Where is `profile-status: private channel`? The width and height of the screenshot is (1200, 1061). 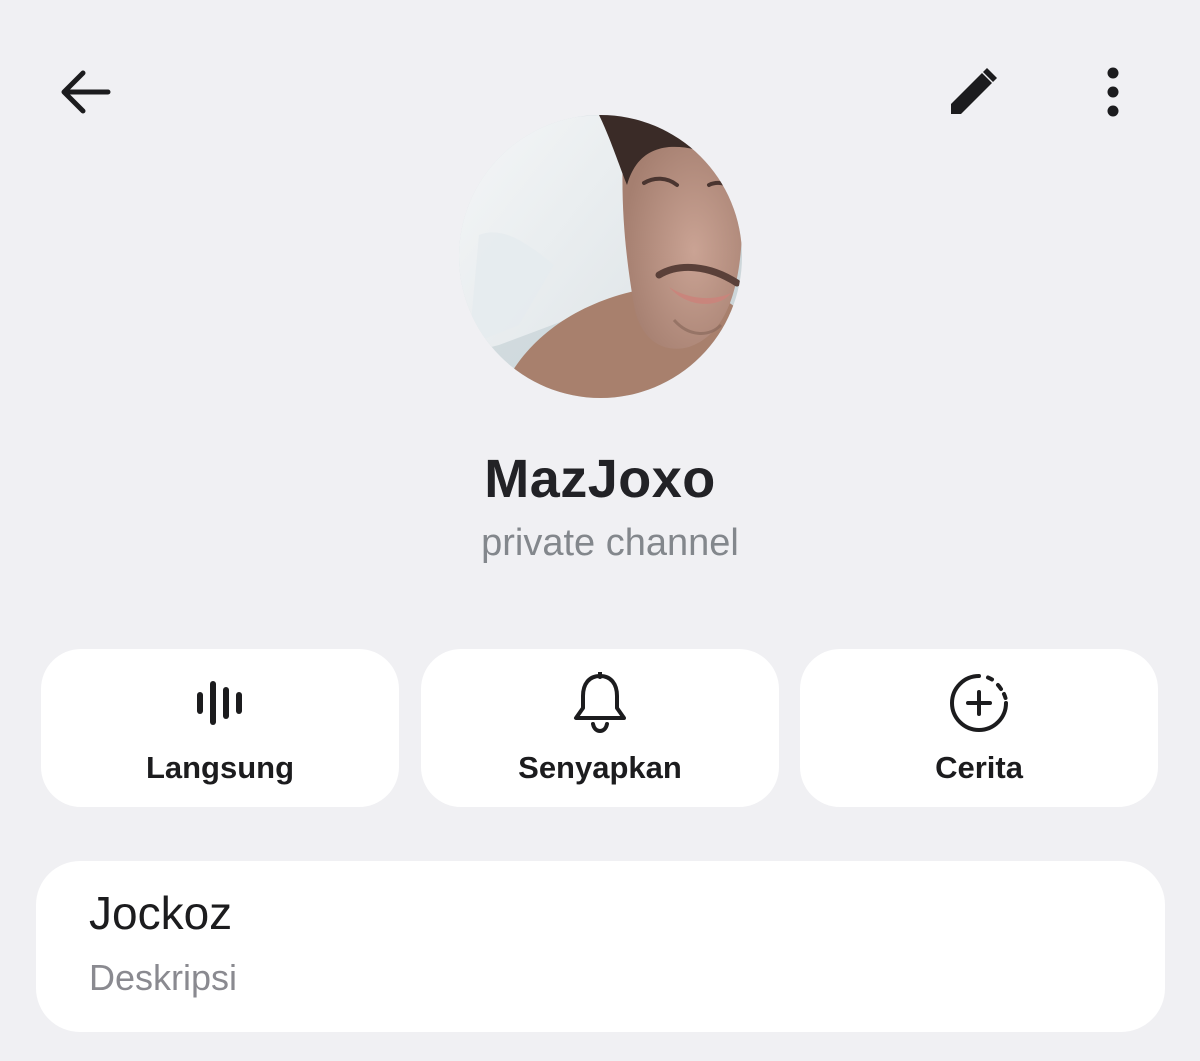
profile-status: private channel is located at coordinates (610, 543).